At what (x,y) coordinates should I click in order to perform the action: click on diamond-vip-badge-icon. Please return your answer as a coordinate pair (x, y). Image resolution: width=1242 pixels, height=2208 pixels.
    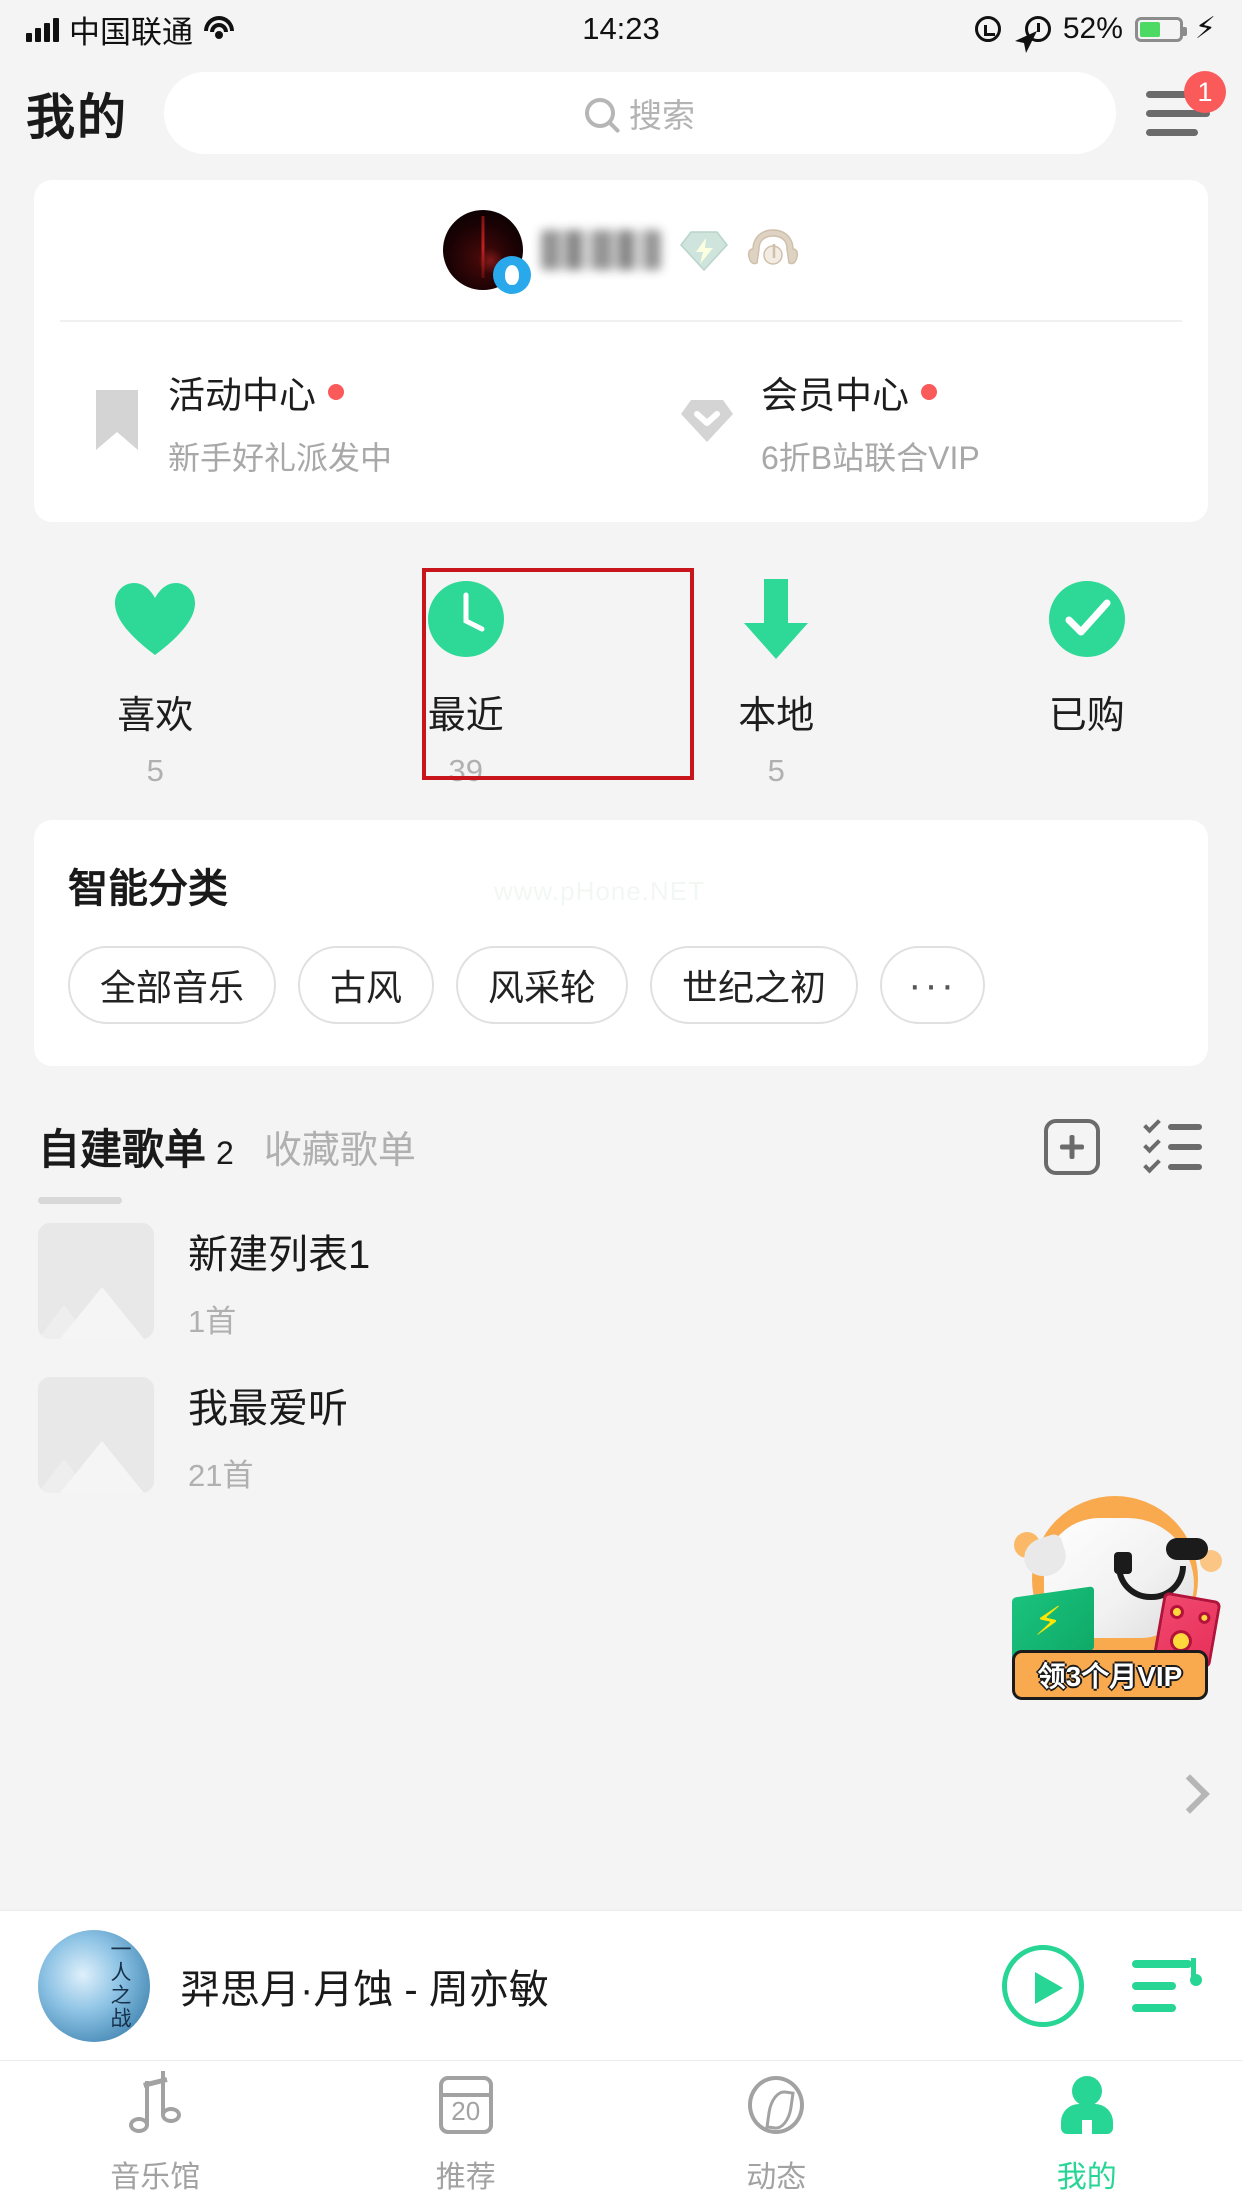
    Looking at the image, I should click on (704, 250).